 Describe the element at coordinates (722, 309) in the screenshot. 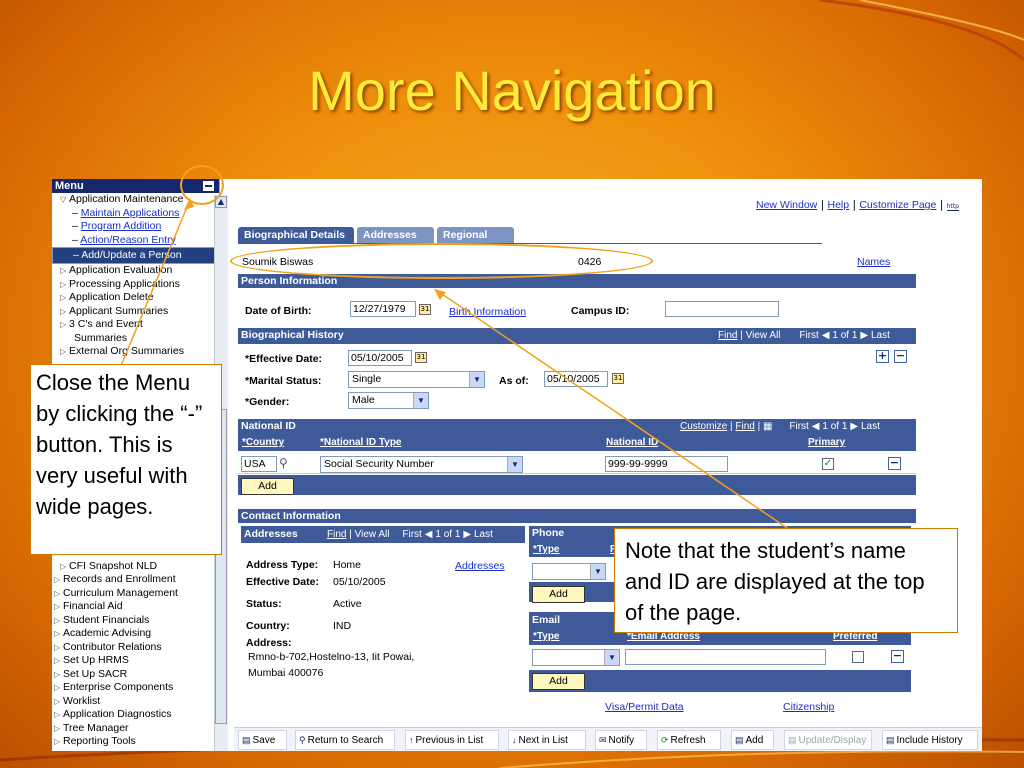

I see `campus-id-field` at that location.